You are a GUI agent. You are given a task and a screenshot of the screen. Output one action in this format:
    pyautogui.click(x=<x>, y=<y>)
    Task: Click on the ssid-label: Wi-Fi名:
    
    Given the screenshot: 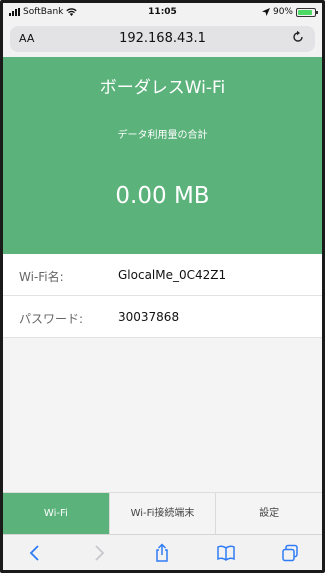 What is the action you would take?
    pyautogui.click(x=41, y=277)
    